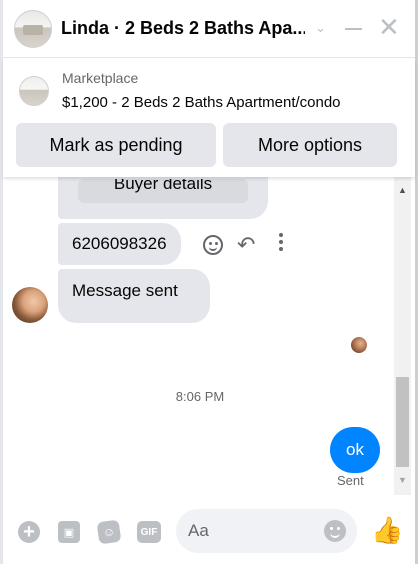 Image resolution: width=418 pixels, height=564 pixels. I want to click on message-sent-text: Message sent, so click(125, 290).